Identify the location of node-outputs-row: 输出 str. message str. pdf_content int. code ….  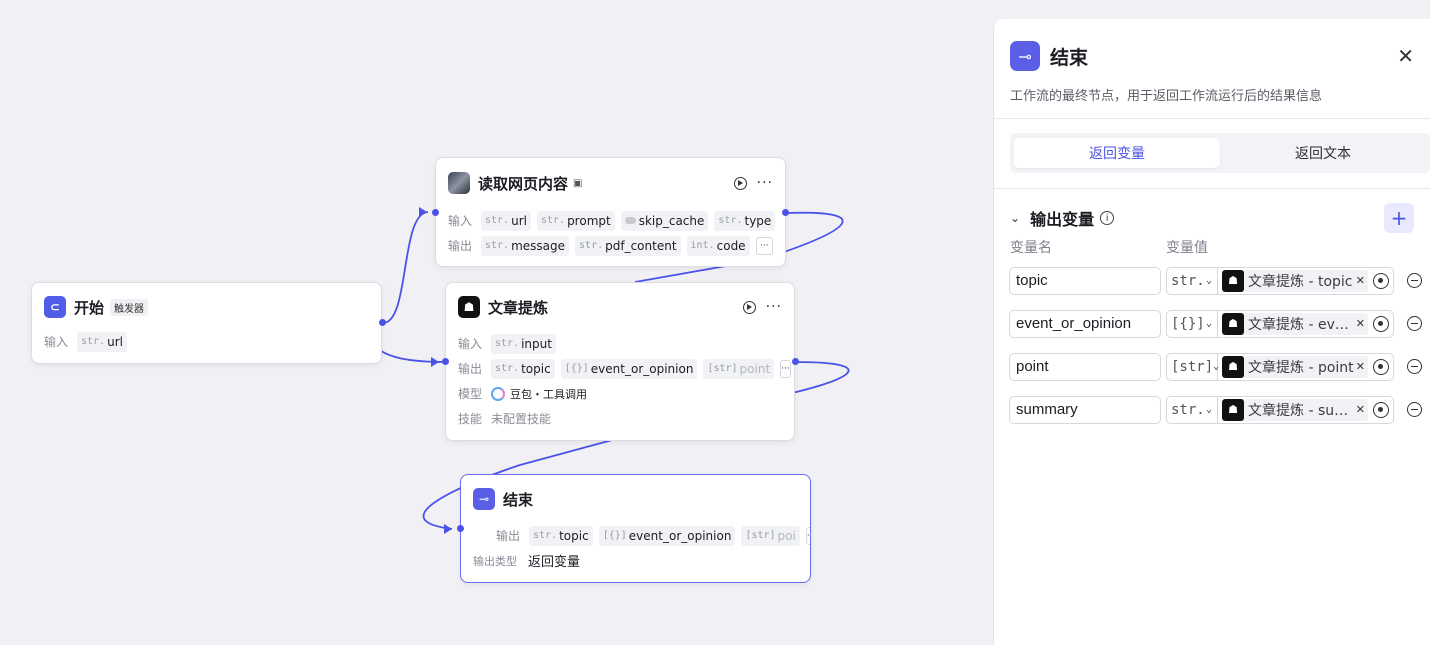
(610, 245).